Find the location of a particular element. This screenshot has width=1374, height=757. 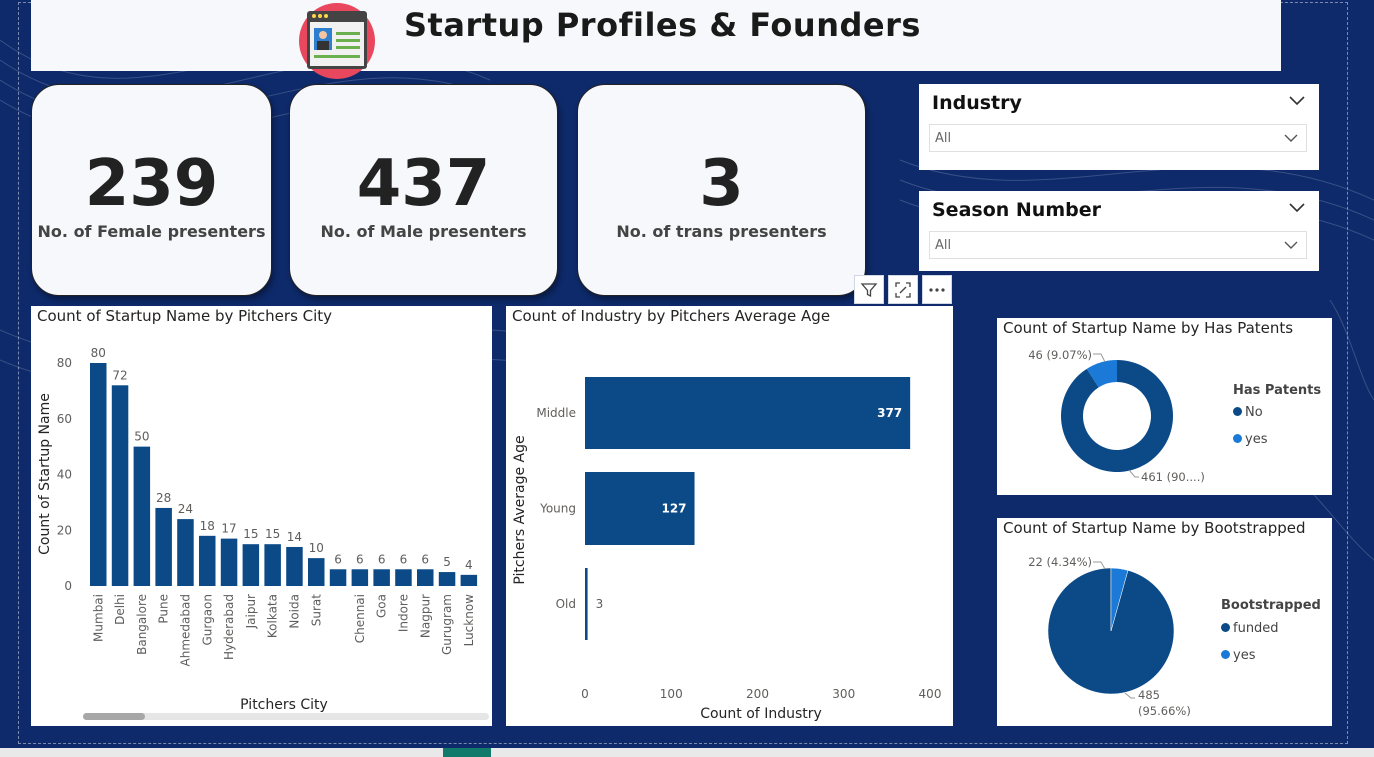

data-label: 461 (90....) is located at coordinates (1173, 477).